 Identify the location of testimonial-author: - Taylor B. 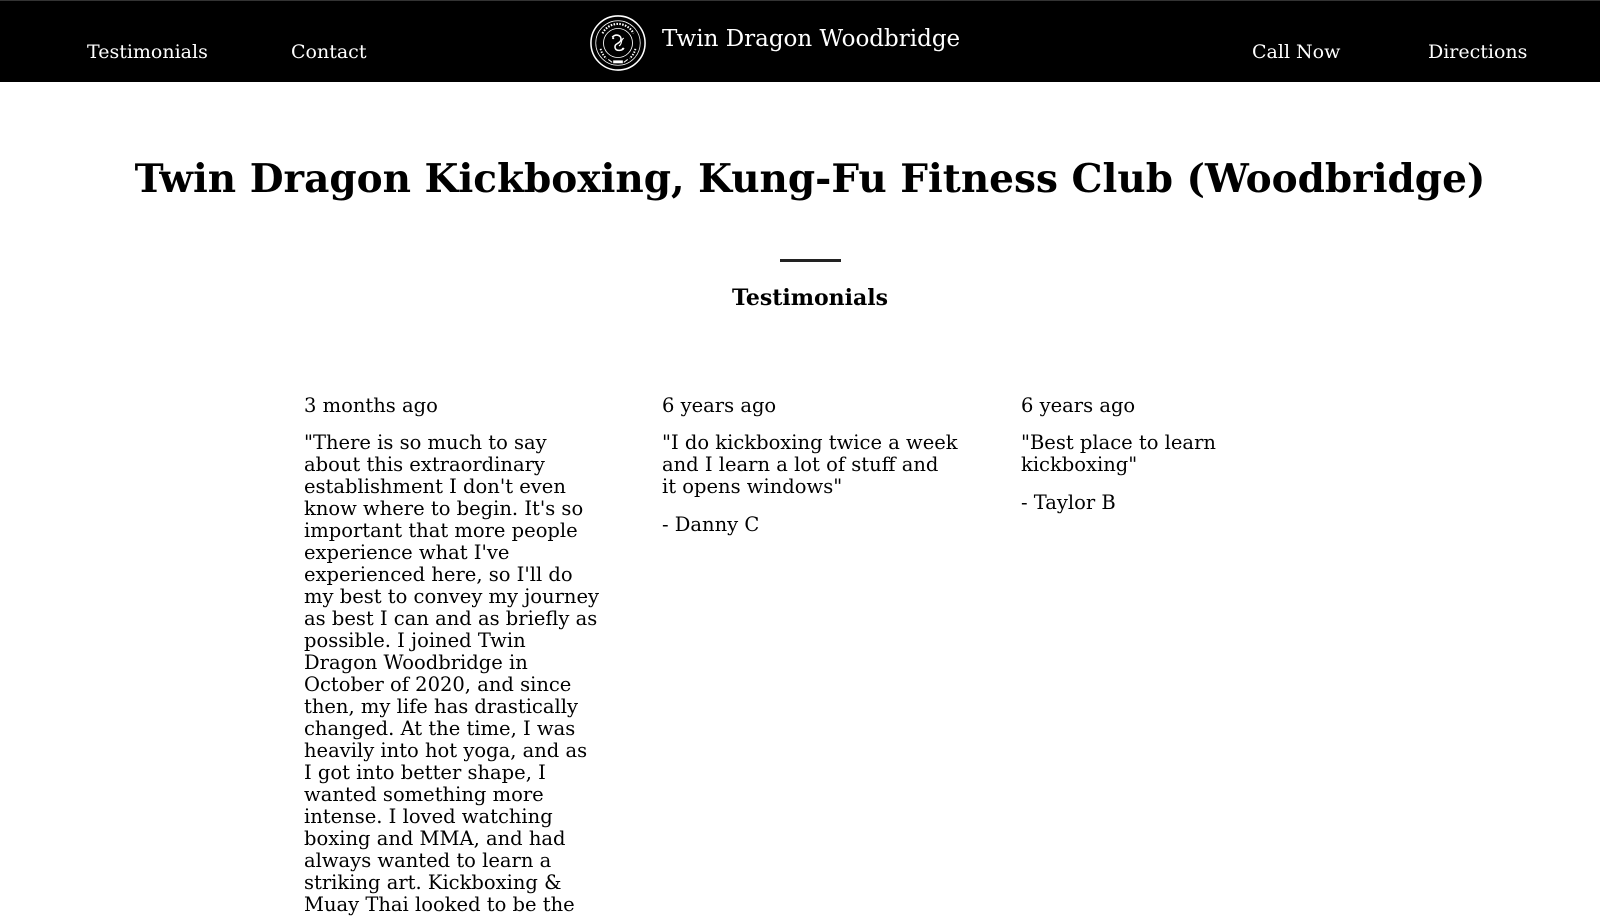
(1068, 502).